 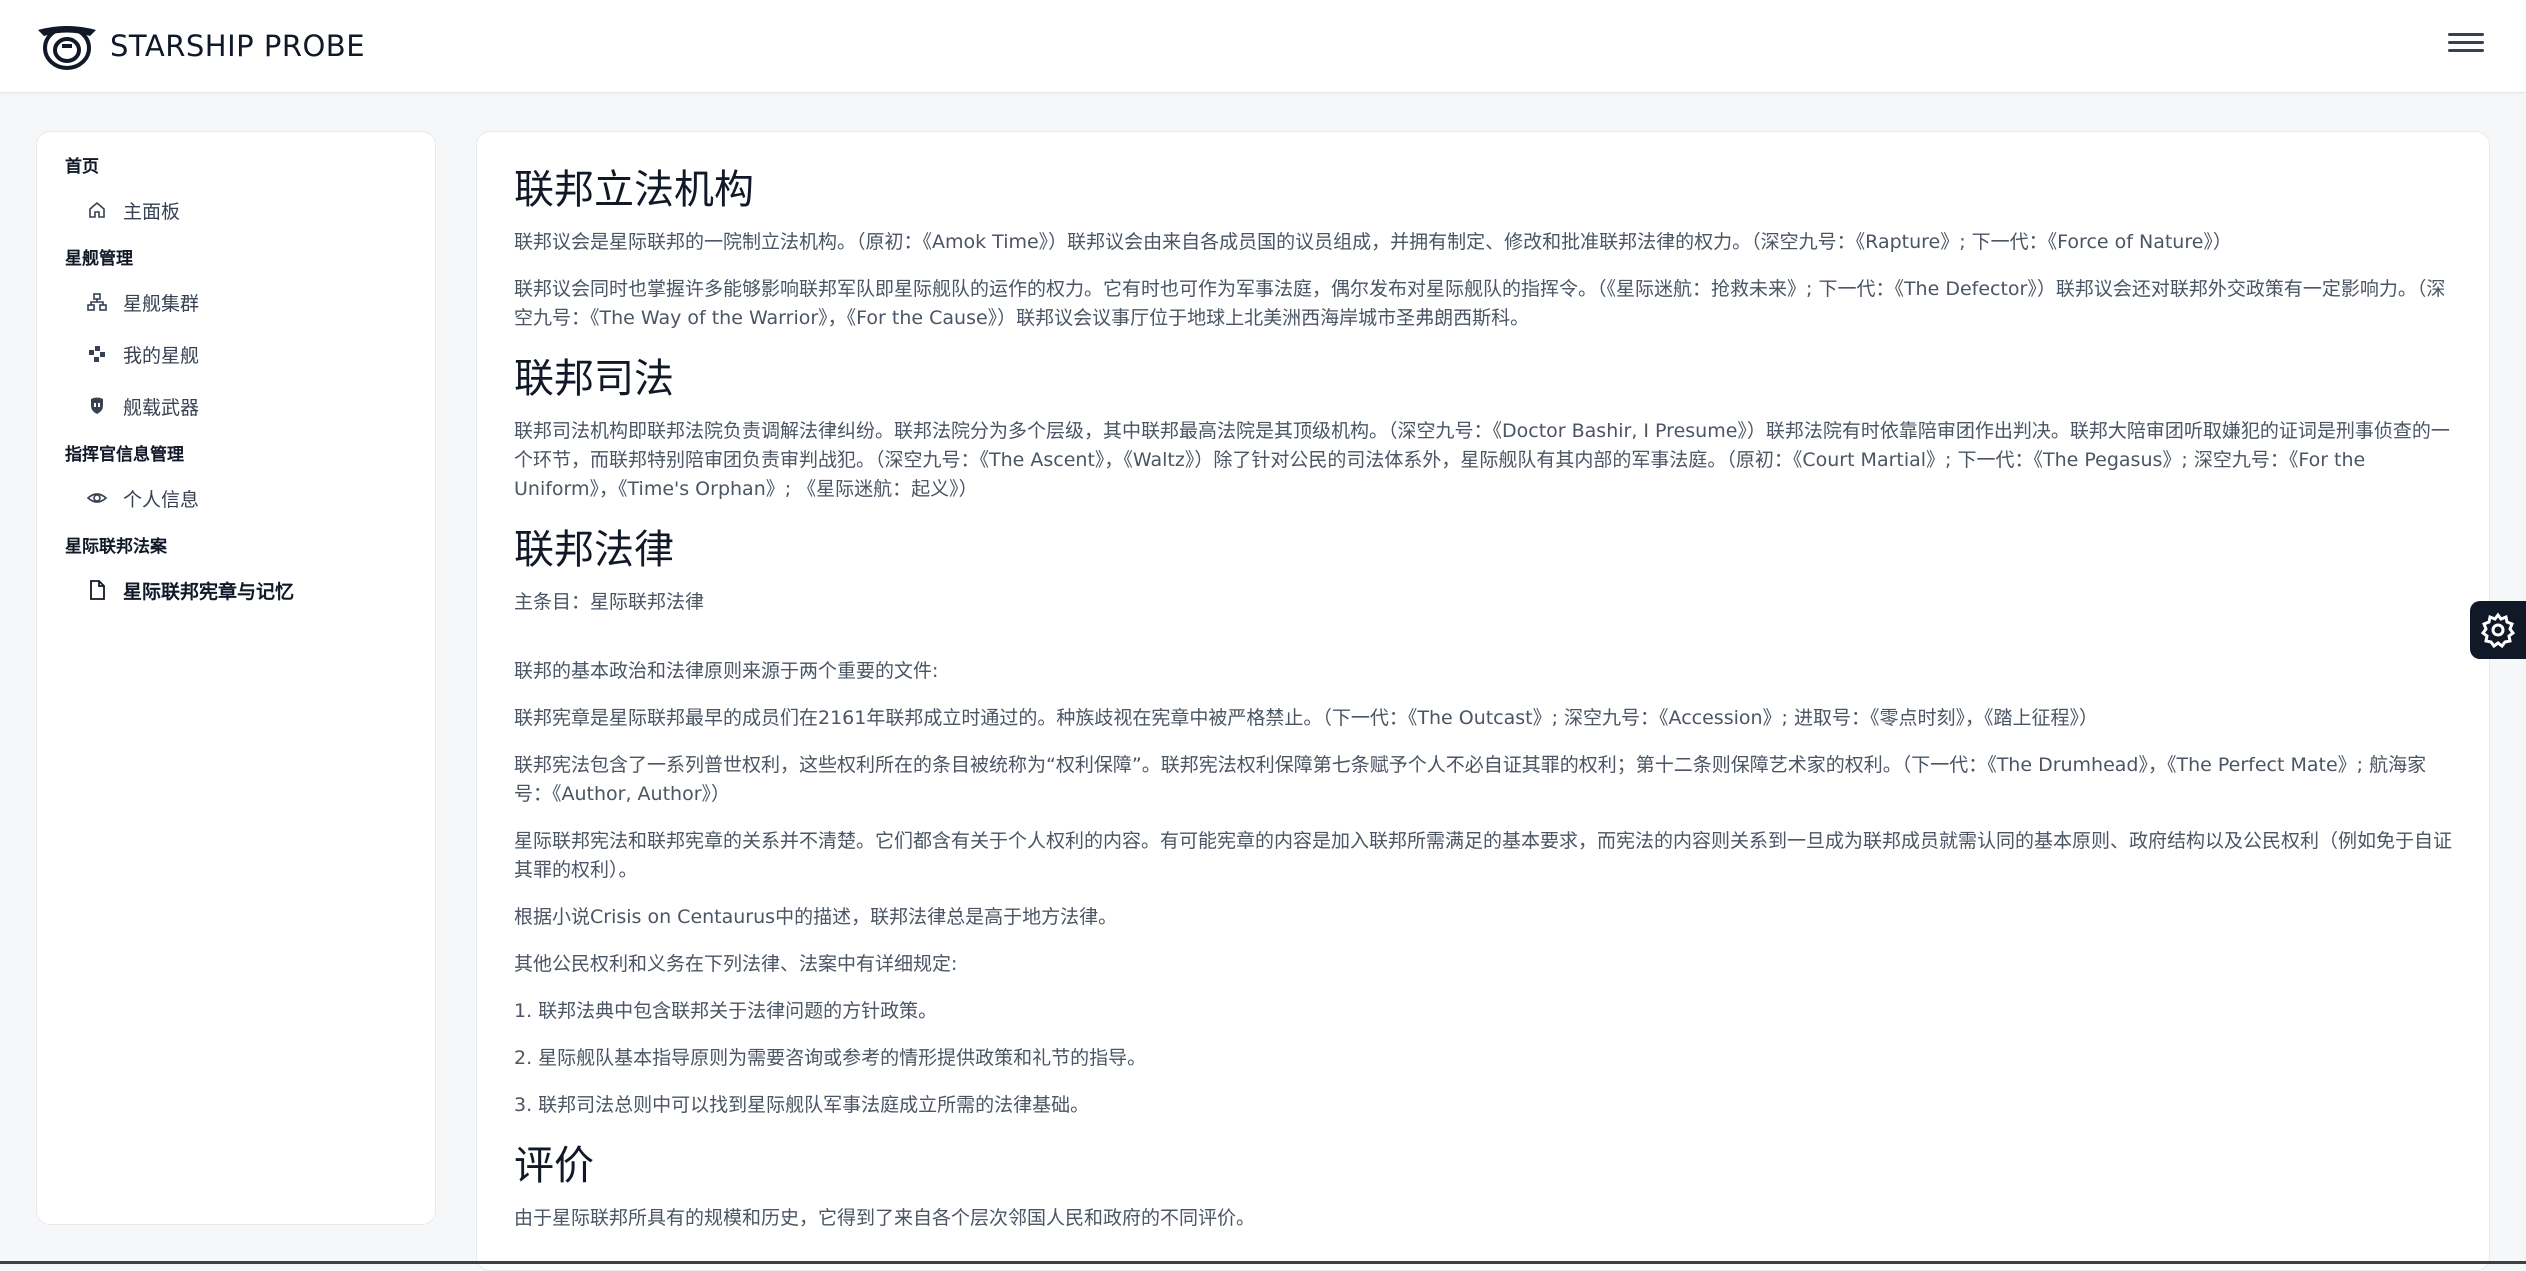 What do you see at coordinates (97, 354) in the screenshot?
I see `grid-icon` at bounding box center [97, 354].